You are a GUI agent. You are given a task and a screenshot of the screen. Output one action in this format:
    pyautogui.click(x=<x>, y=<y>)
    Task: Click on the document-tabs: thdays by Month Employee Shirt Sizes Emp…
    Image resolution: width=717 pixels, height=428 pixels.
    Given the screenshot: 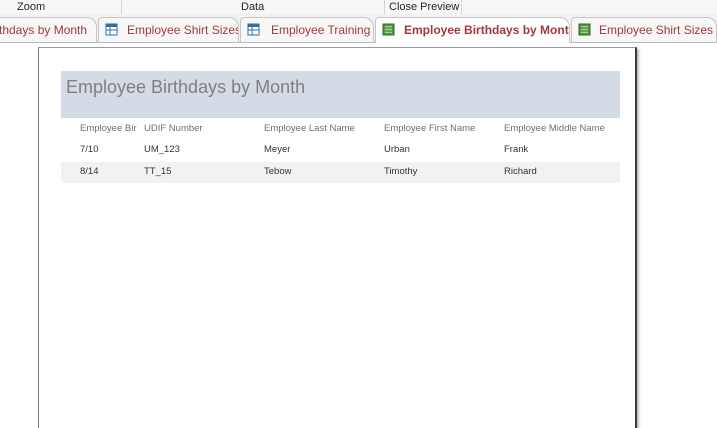 What is the action you would take?
    pyautogui.click(x=358, y=28)
    